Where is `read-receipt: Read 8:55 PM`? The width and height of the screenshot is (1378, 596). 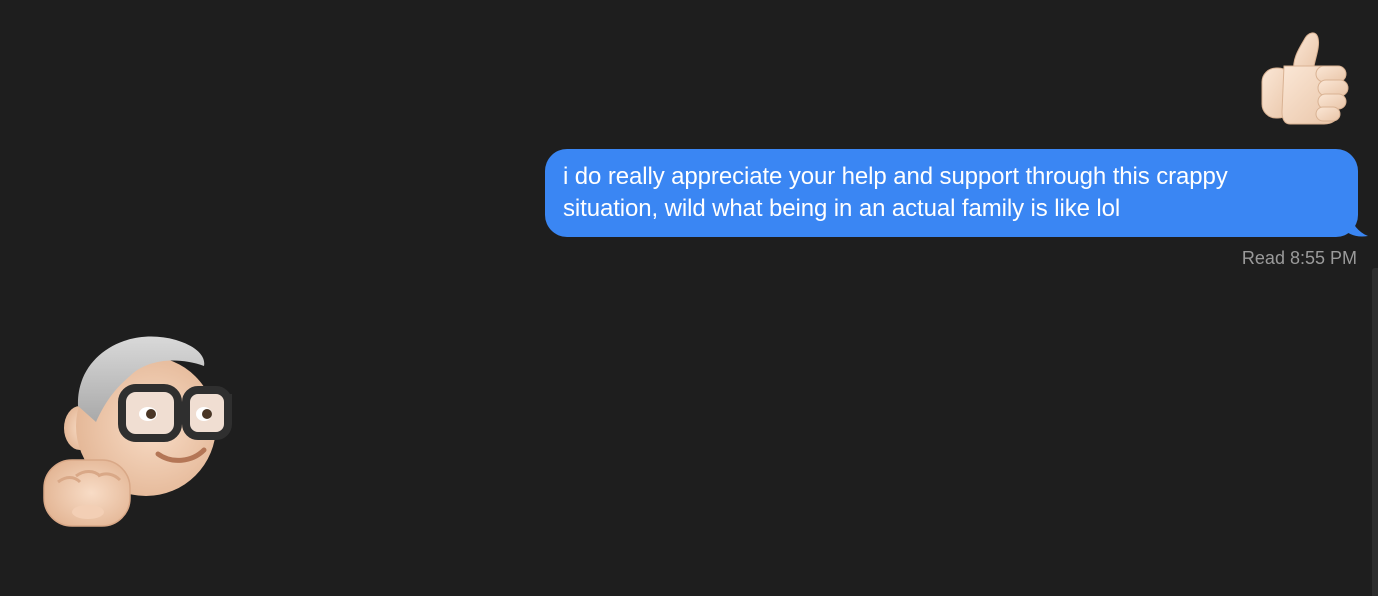 read-receipt: Read 8:55 PM is located at coordinates (1299, 258).